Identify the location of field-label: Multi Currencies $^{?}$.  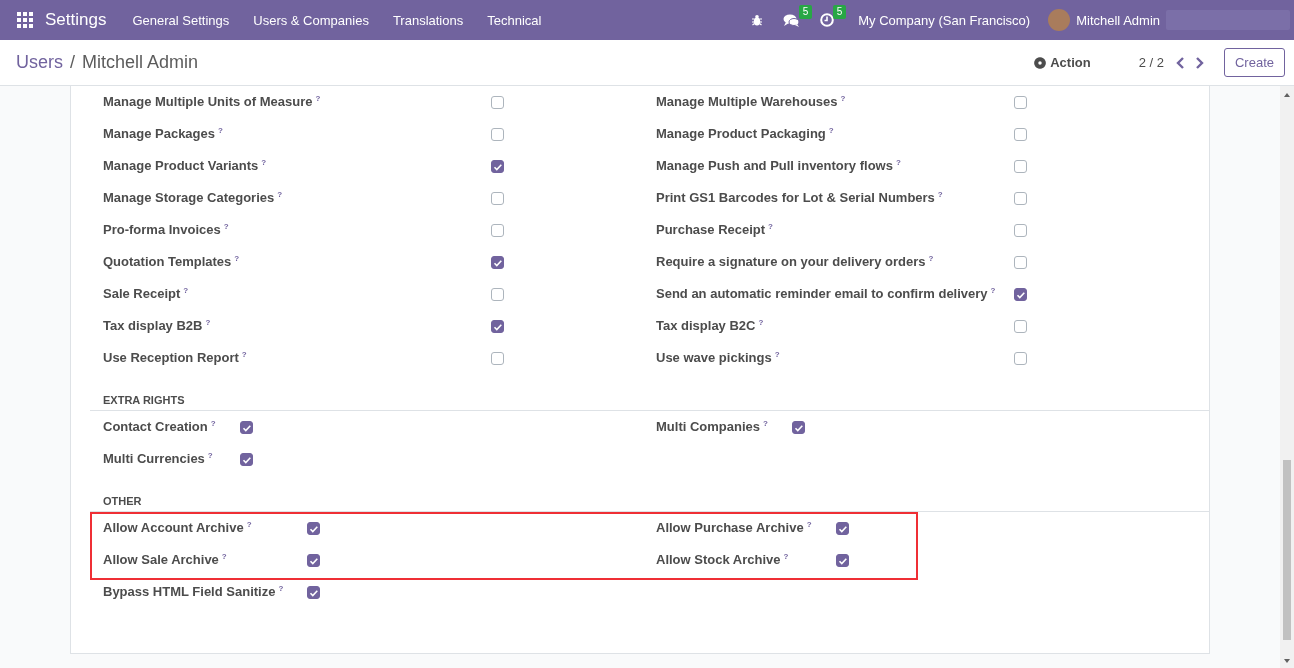
(158, 459).